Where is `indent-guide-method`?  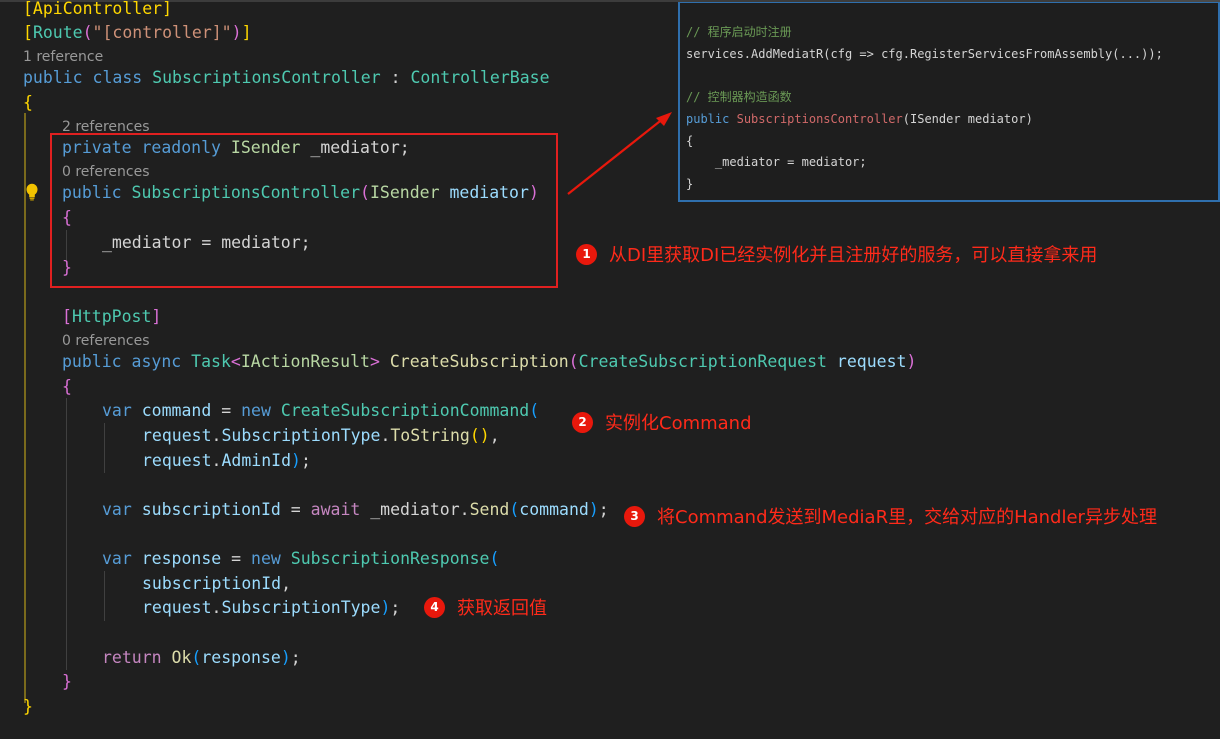
indent-guide-method is located at coordinates (66, 534).